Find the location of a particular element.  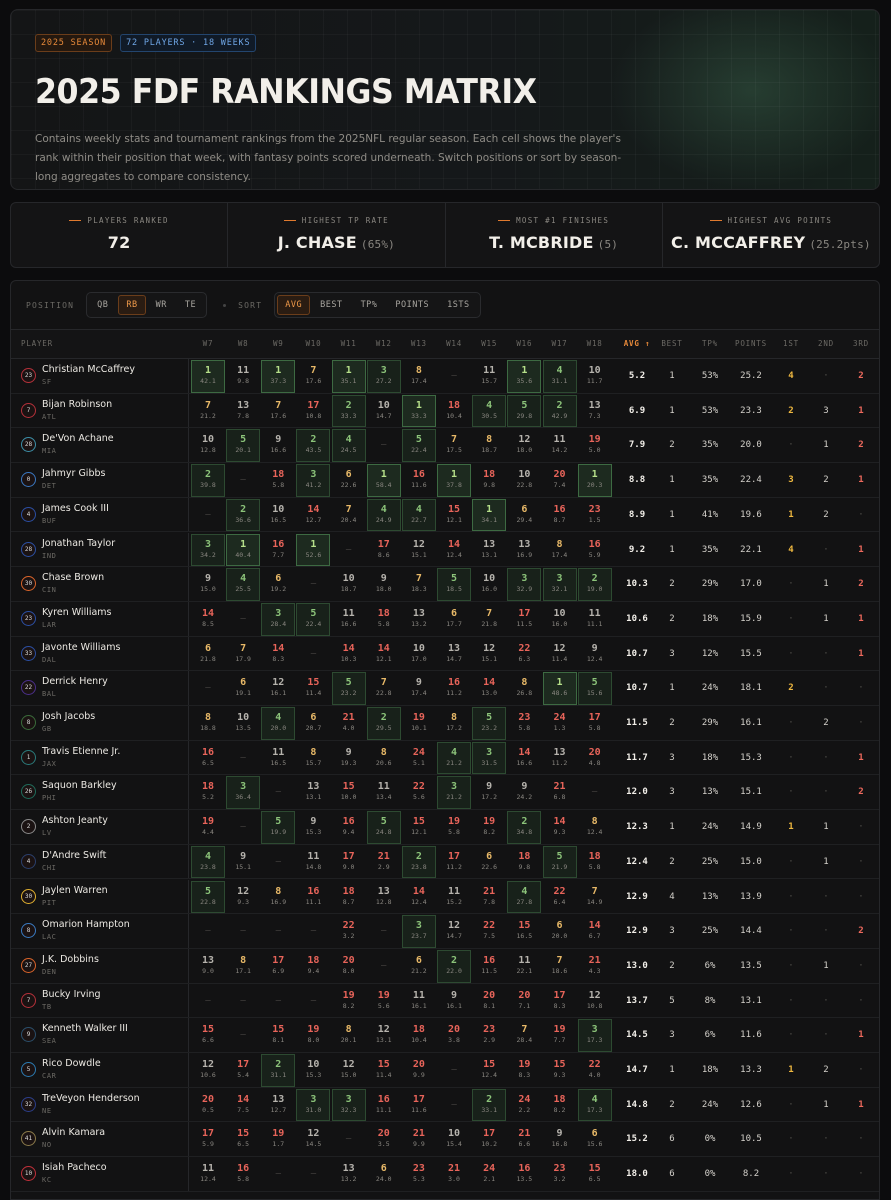

position-wr-button: WR is located at coordinates (161, 305).